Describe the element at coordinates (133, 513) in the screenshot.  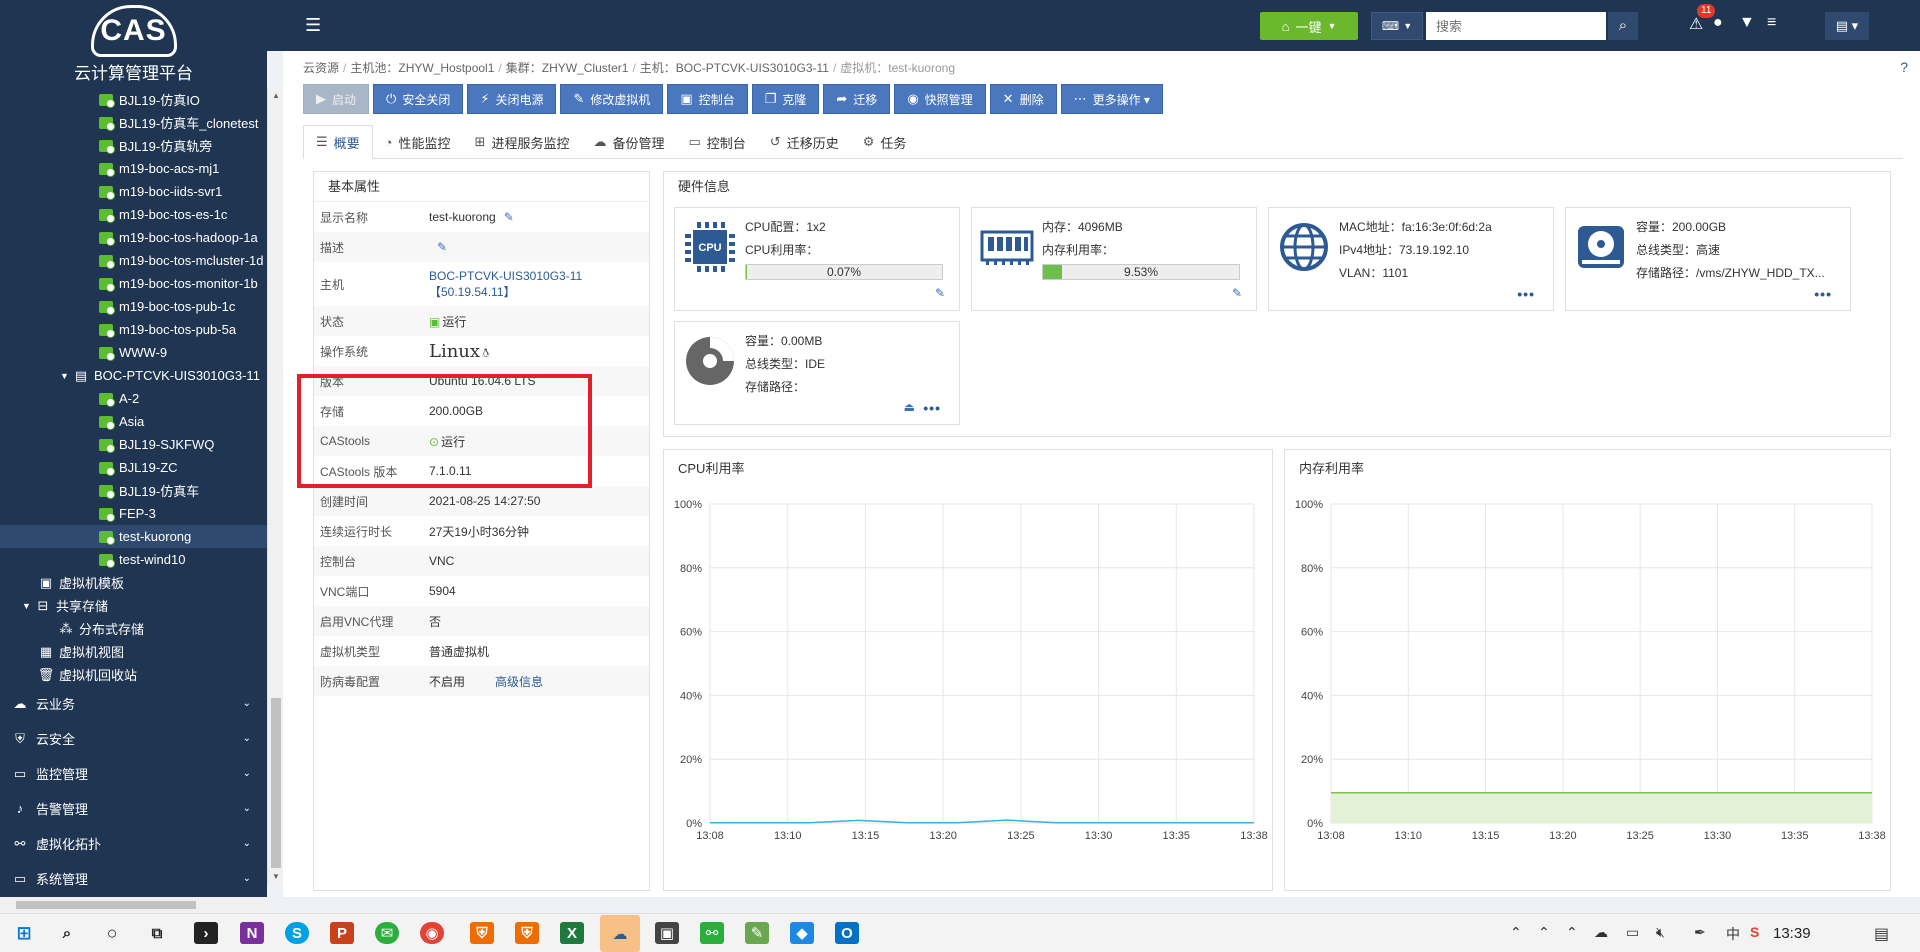
I see `tree-vm-item: FEP-3` at that location.